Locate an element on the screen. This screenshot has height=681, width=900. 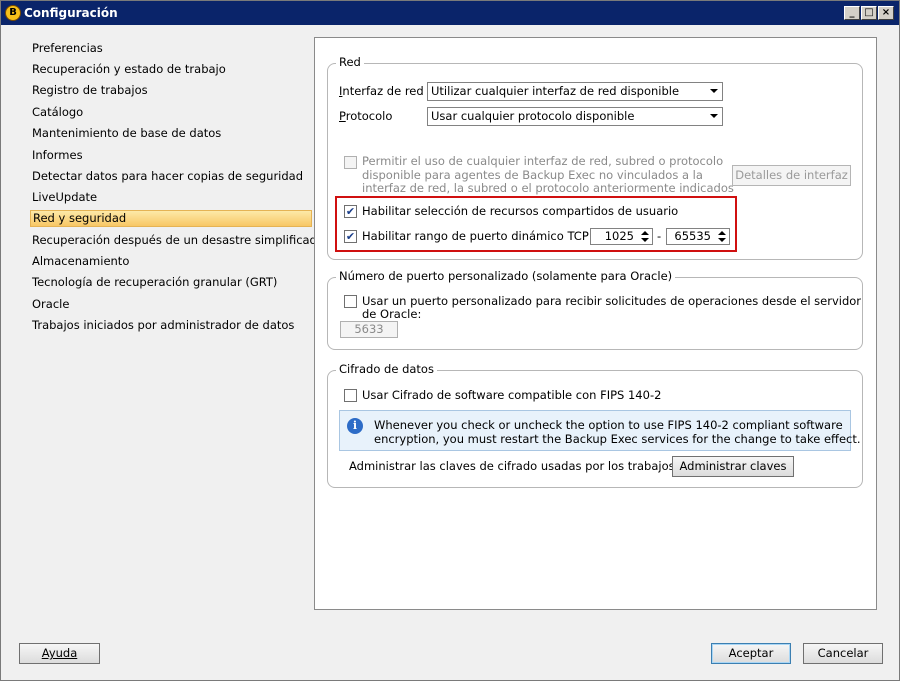
network-interface-label: Interfaz de red is located at coordinates (381, 91).